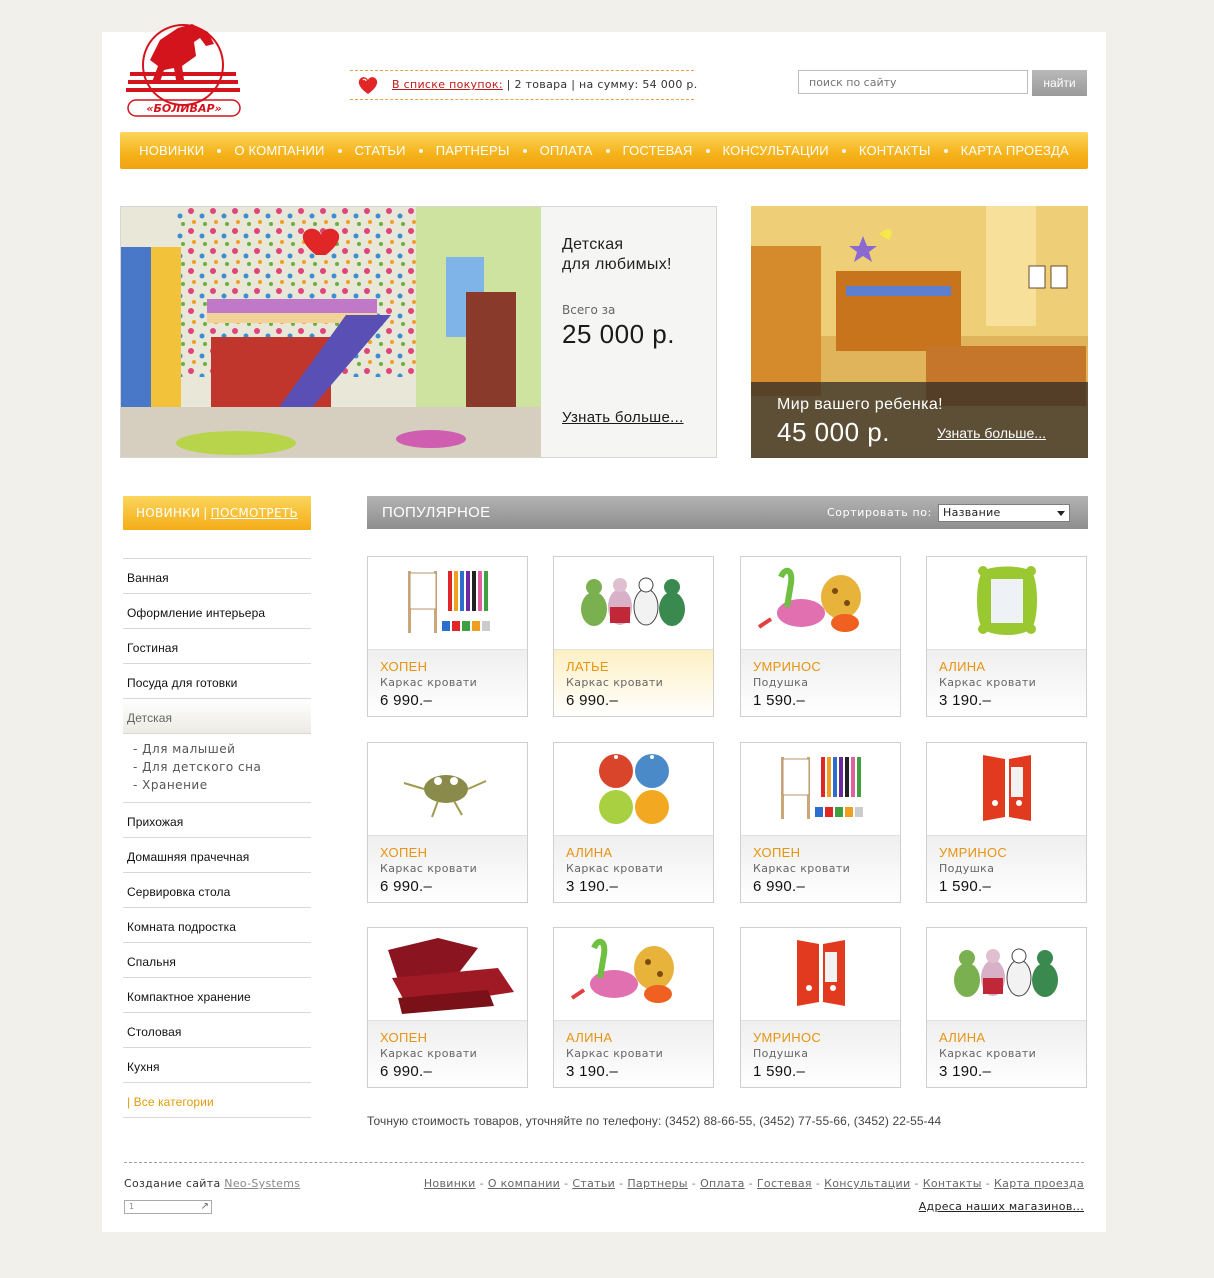 This screenshot has height=1278, width=1214. Describe the element at coordinates (420, 150) in the screenshot. I see `nav-separator` at that location.